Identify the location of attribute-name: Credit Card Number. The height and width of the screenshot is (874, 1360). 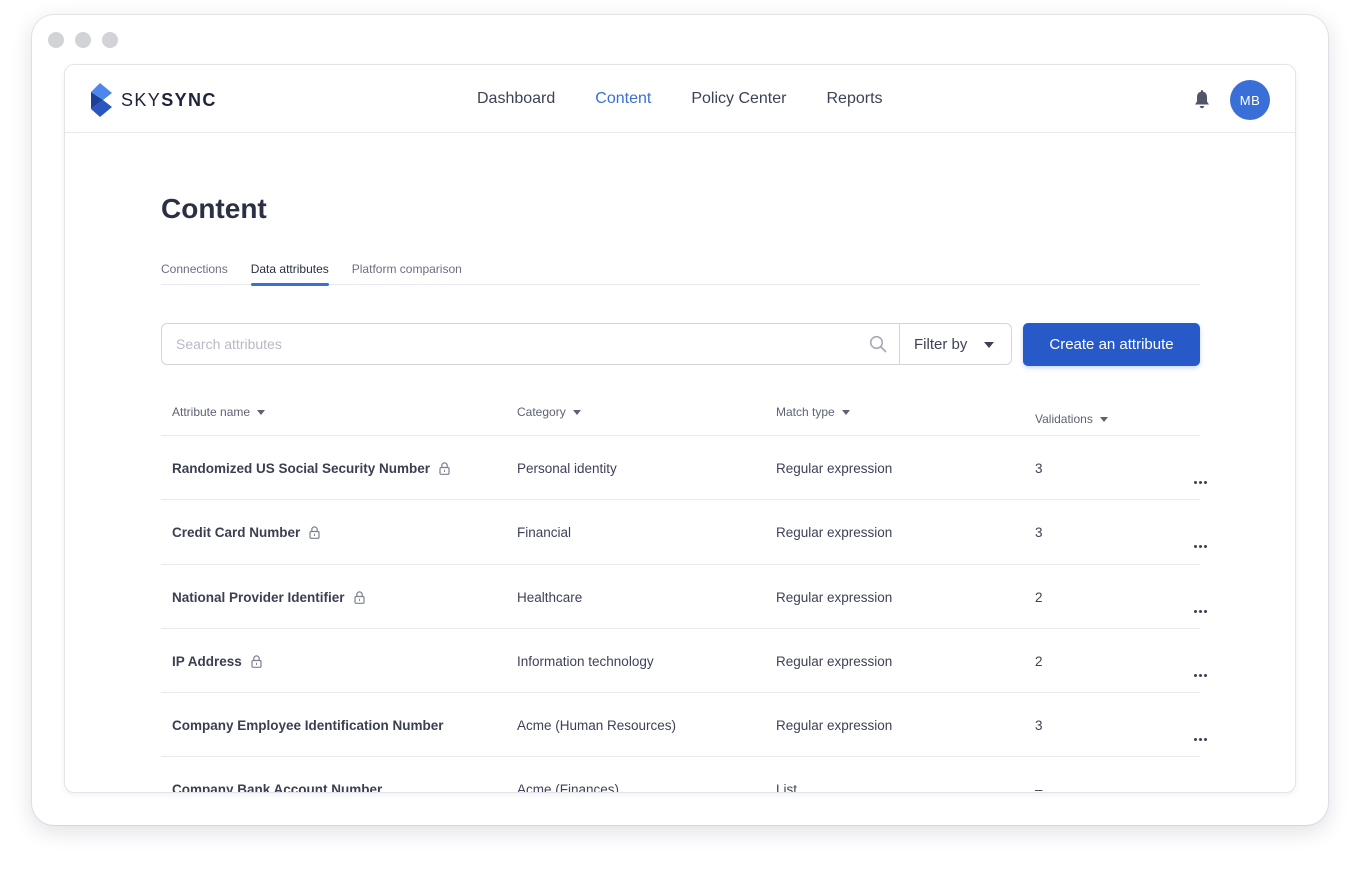
(236, 533).